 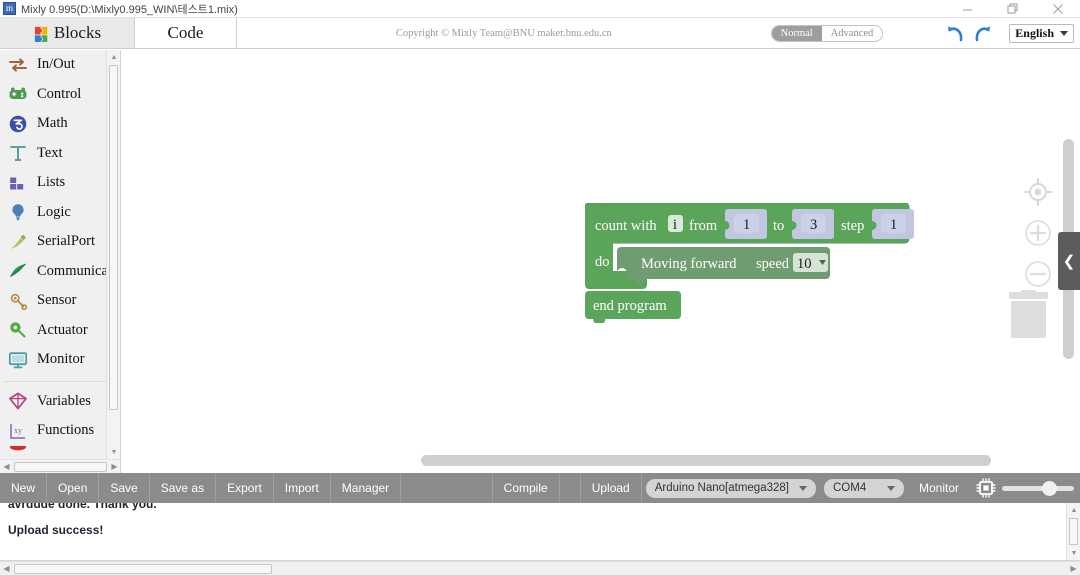 I want to click on end-program-block: end program, so click(x=633, y=307).